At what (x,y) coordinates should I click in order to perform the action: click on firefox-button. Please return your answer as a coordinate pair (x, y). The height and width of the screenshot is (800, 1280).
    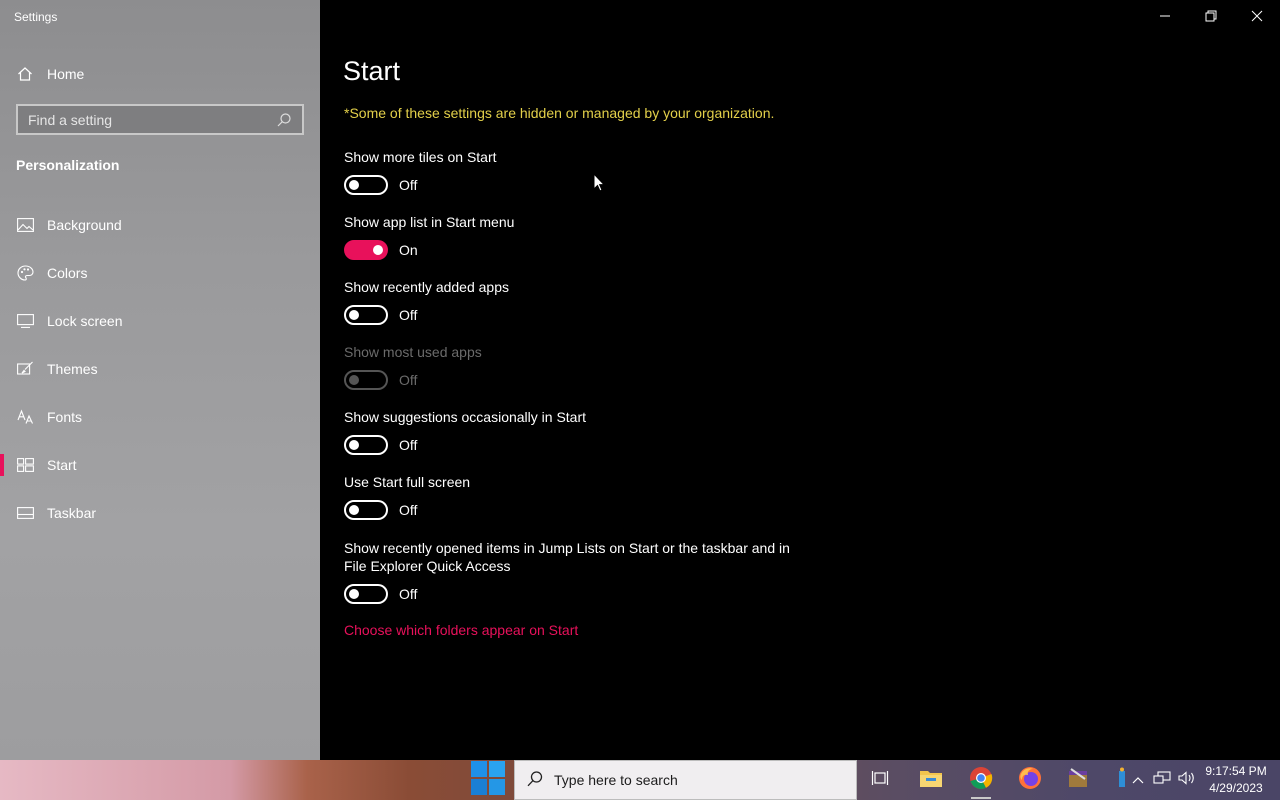
    Looking at the image, I should click on (1030, 780).